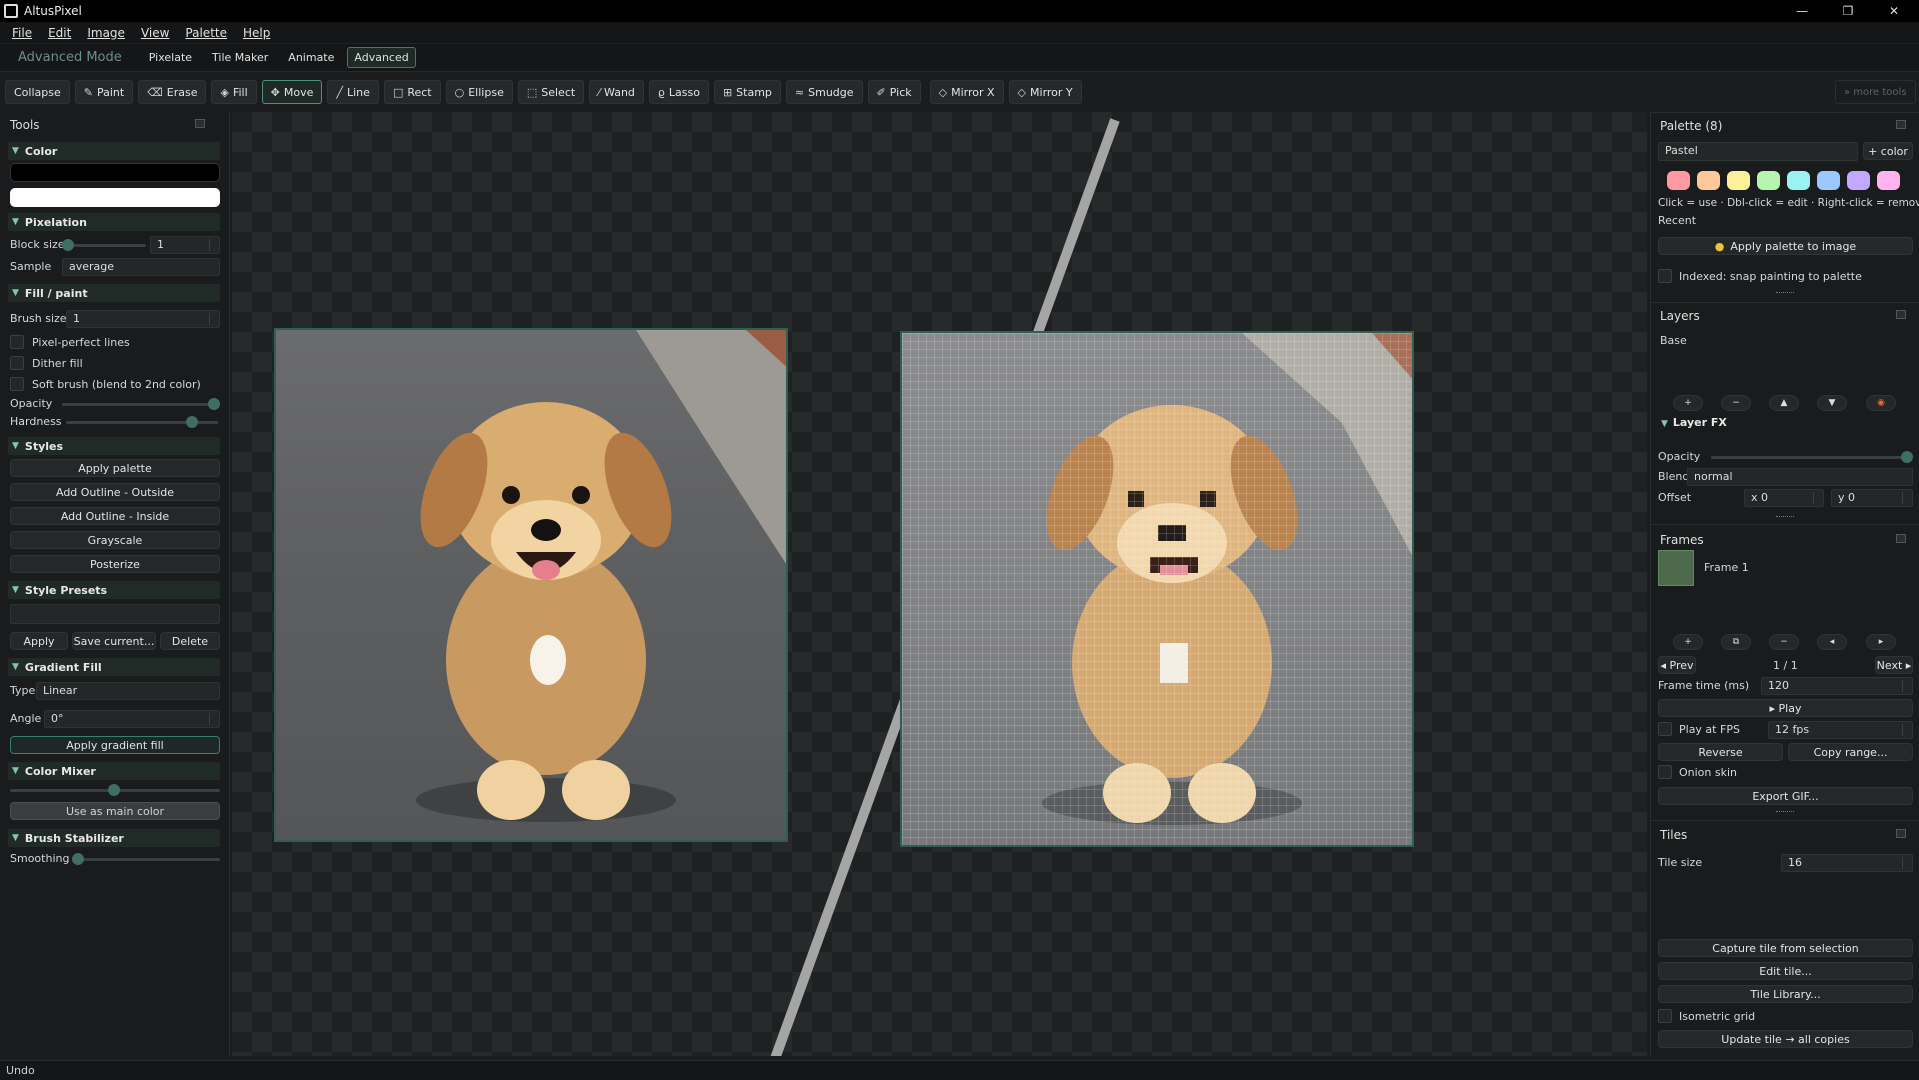  What do you see at coordinates (128, 691) in the screenshot?
I see `gradient-type-select: Linear` at bounding box center [128, 691].